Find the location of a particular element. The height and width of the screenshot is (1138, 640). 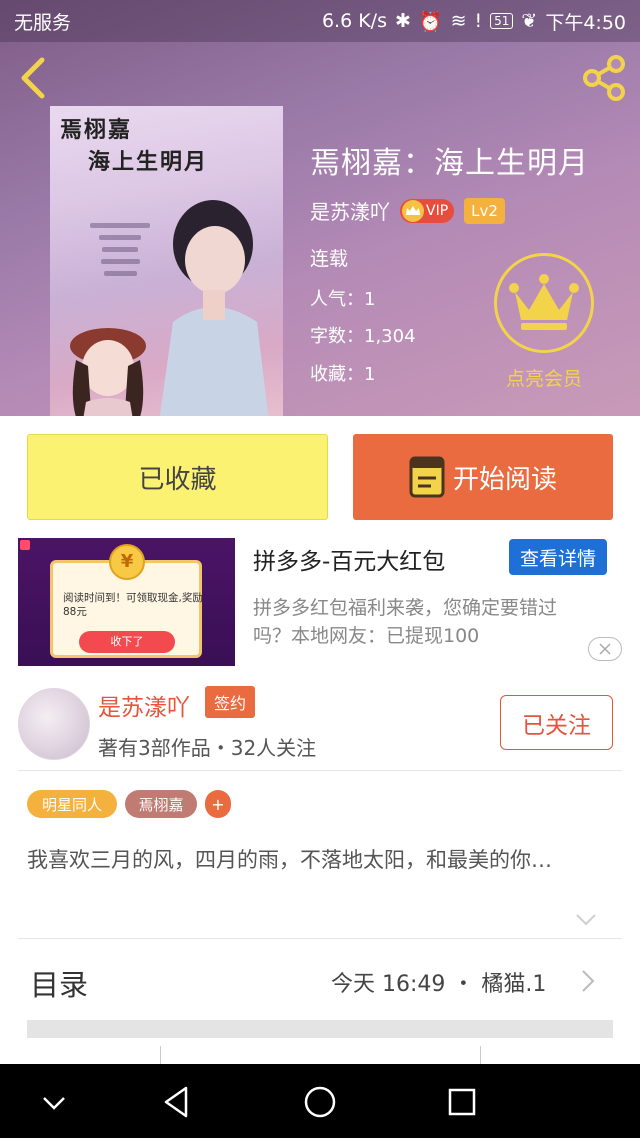

nav-back-icon is located at coordinates (178, 1102).